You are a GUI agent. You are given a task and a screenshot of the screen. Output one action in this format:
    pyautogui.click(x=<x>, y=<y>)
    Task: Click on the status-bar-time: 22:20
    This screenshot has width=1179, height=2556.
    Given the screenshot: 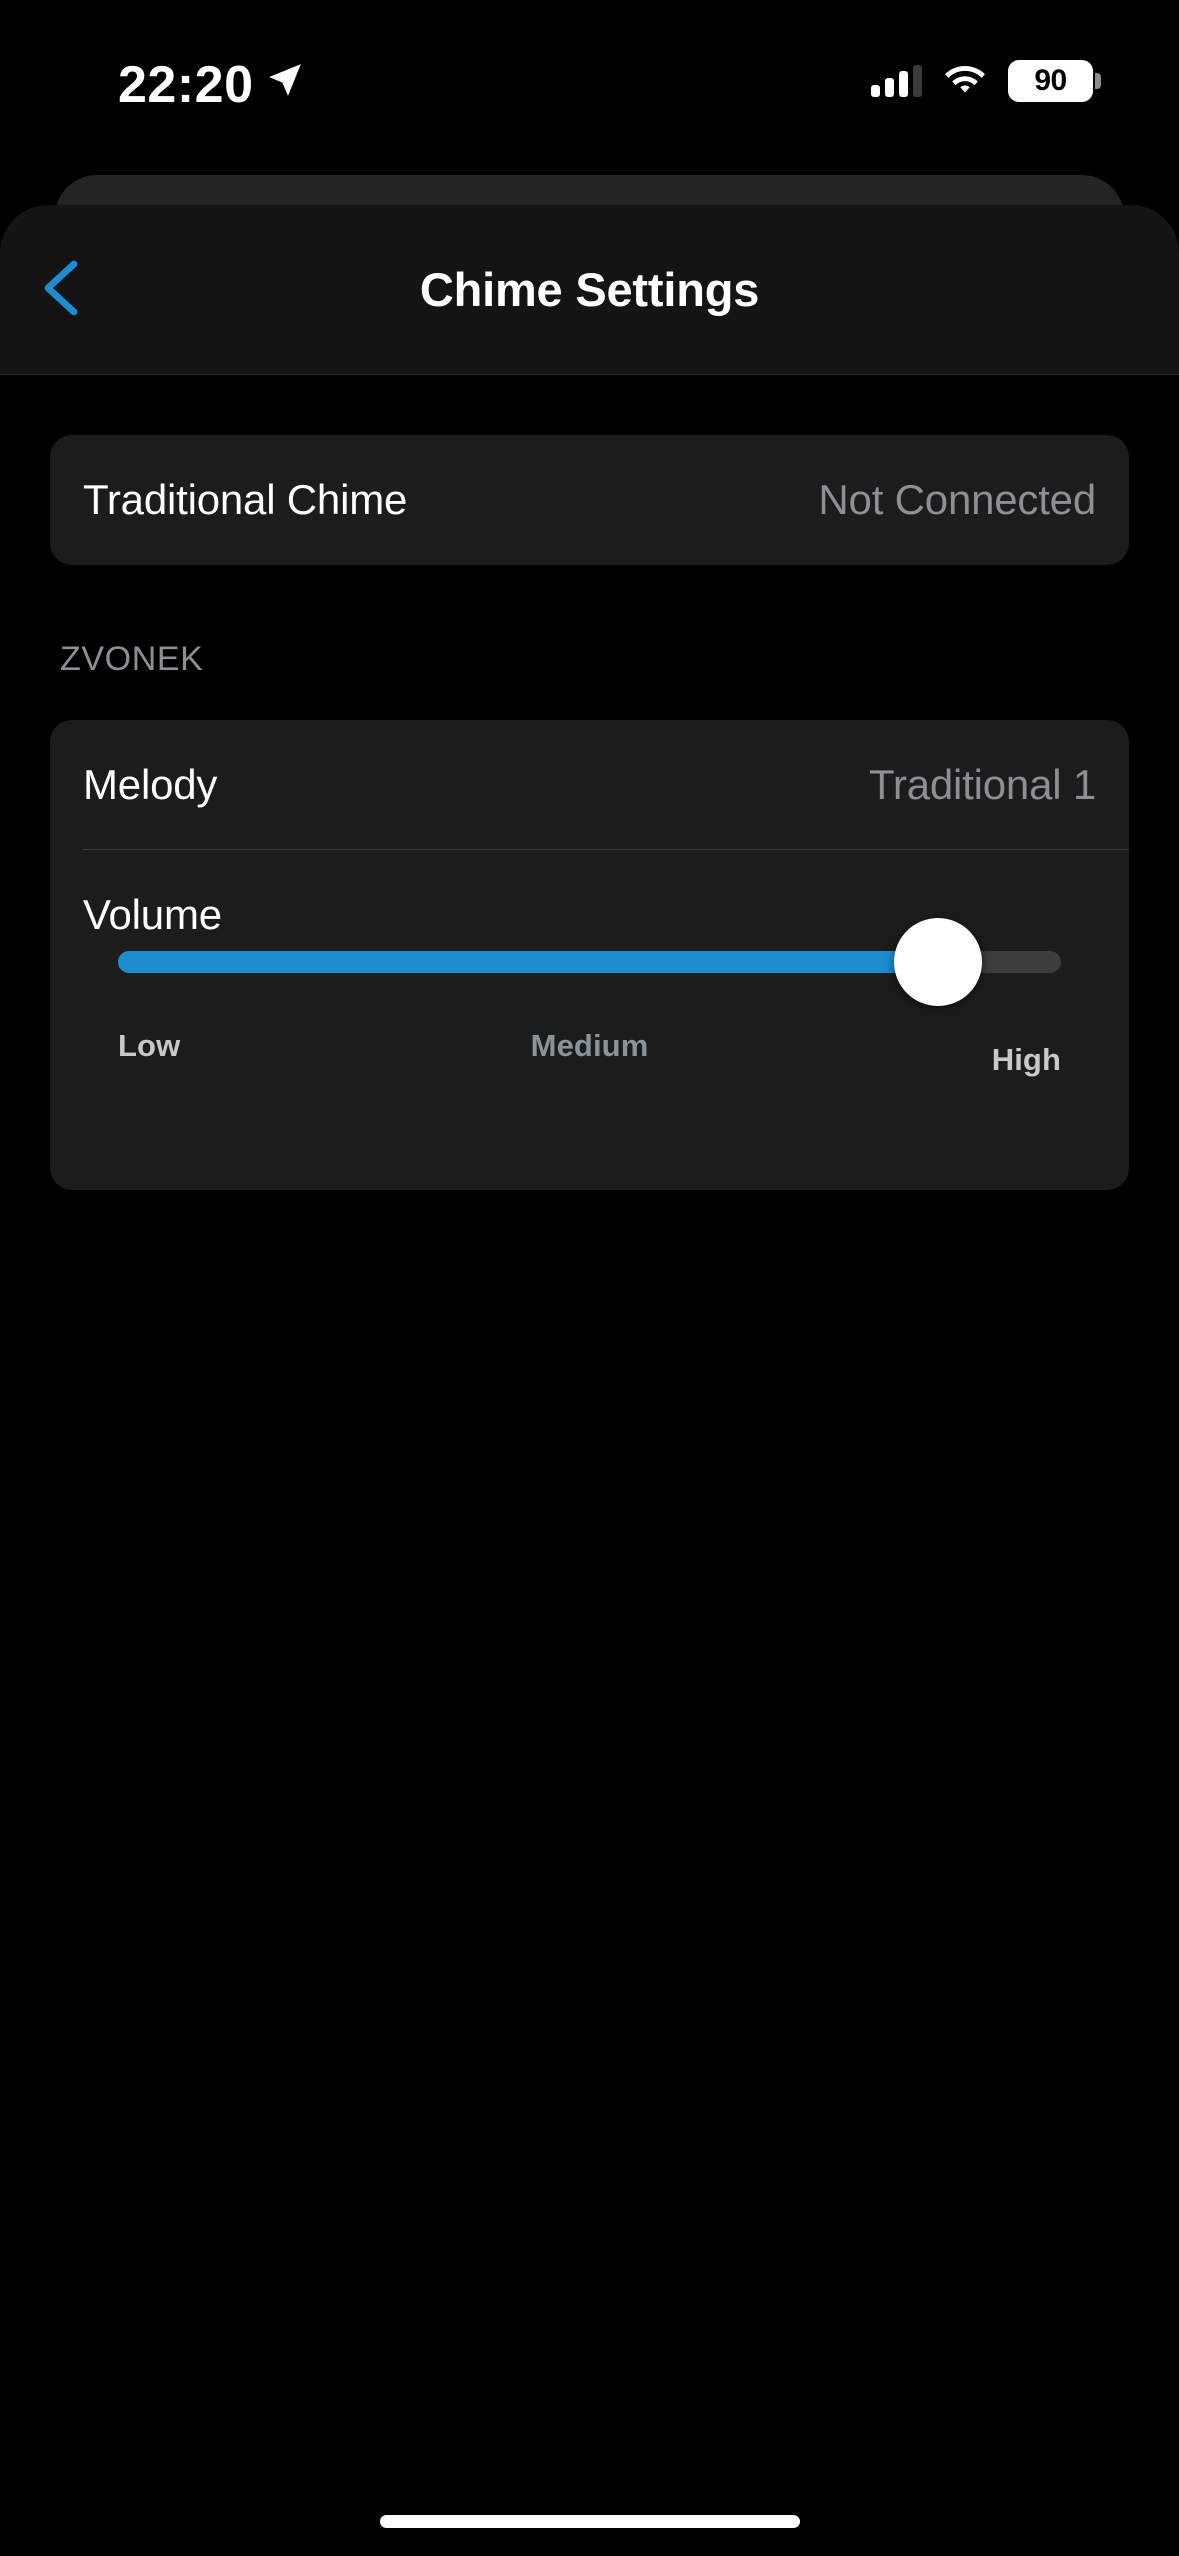 What is the action you would take?
    pyautogui.click(x=186, y=85)
    